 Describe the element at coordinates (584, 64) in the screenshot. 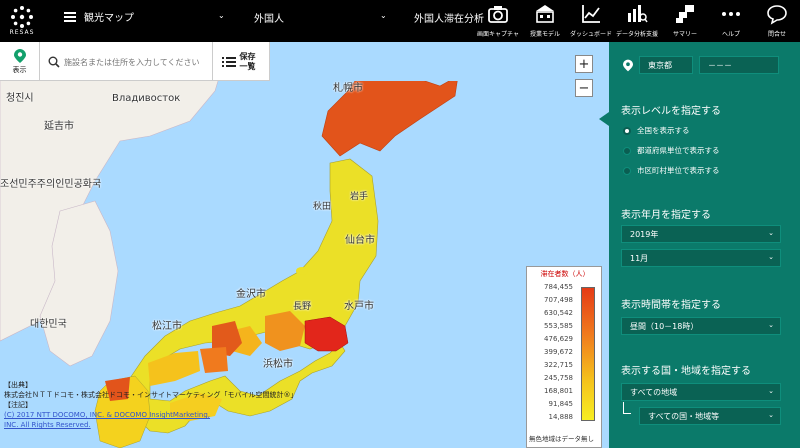

I see `zoom-in-button: +` at that location.